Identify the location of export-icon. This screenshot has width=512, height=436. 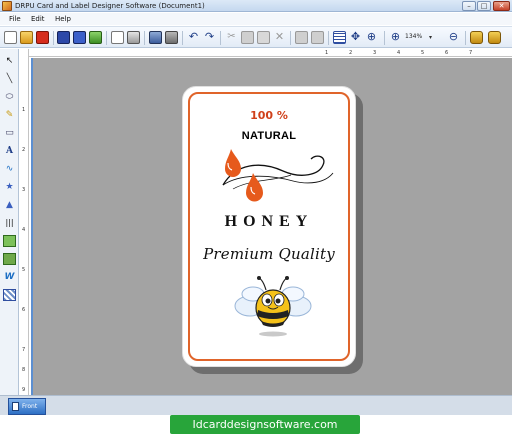
(95, 37).